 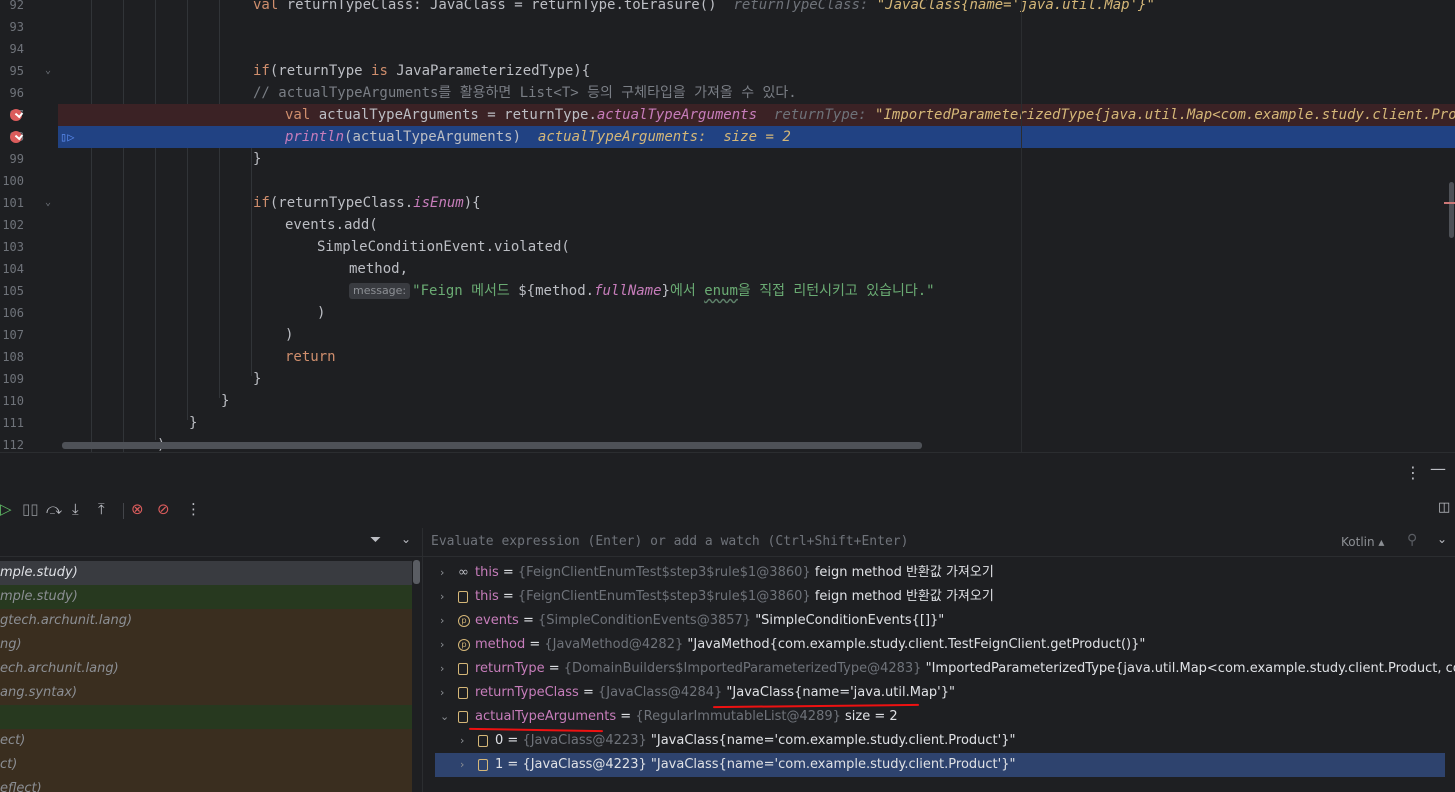 What do you see at coordinates (1444, 507) in the screenshot?
I see `layout-icon: ◫` at bounding box center [1444, 507].